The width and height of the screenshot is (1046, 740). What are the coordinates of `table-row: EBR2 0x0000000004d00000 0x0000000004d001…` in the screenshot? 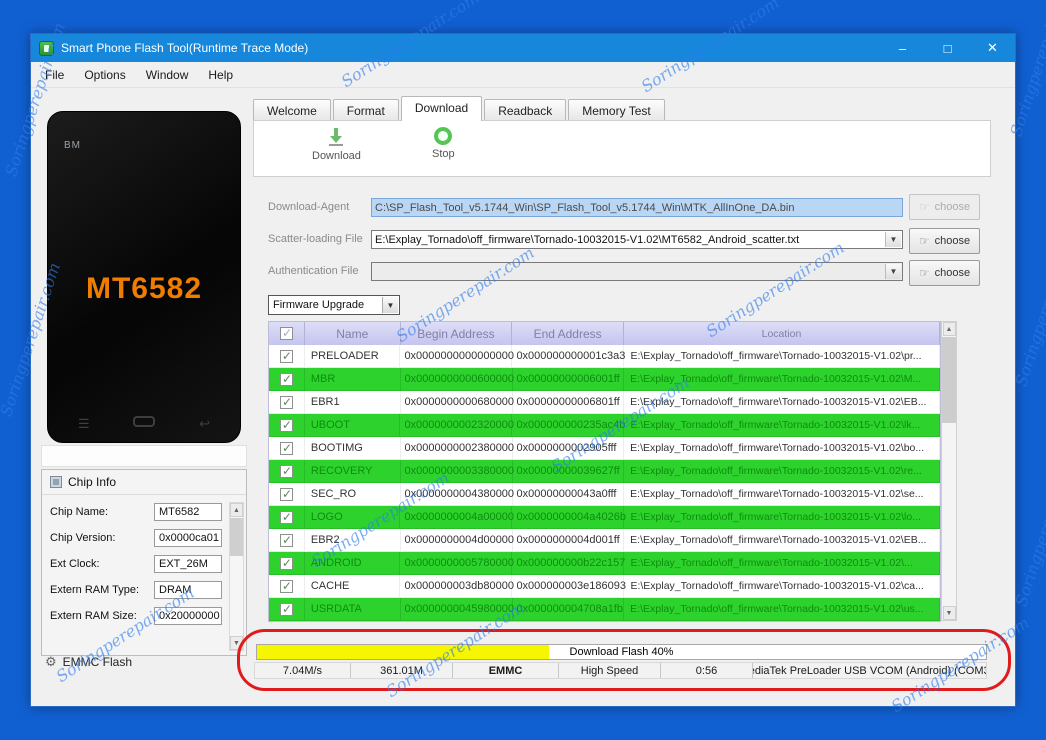 It's located at (605, 540).